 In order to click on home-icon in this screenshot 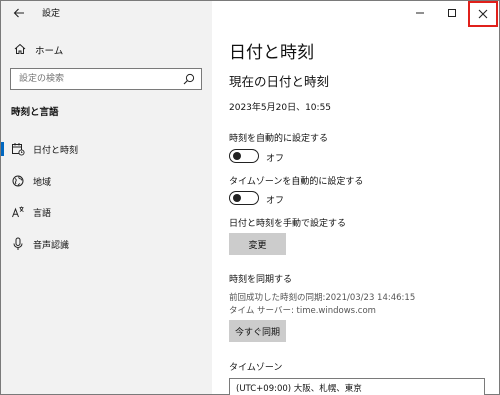, I will do `click(20, 48)`.